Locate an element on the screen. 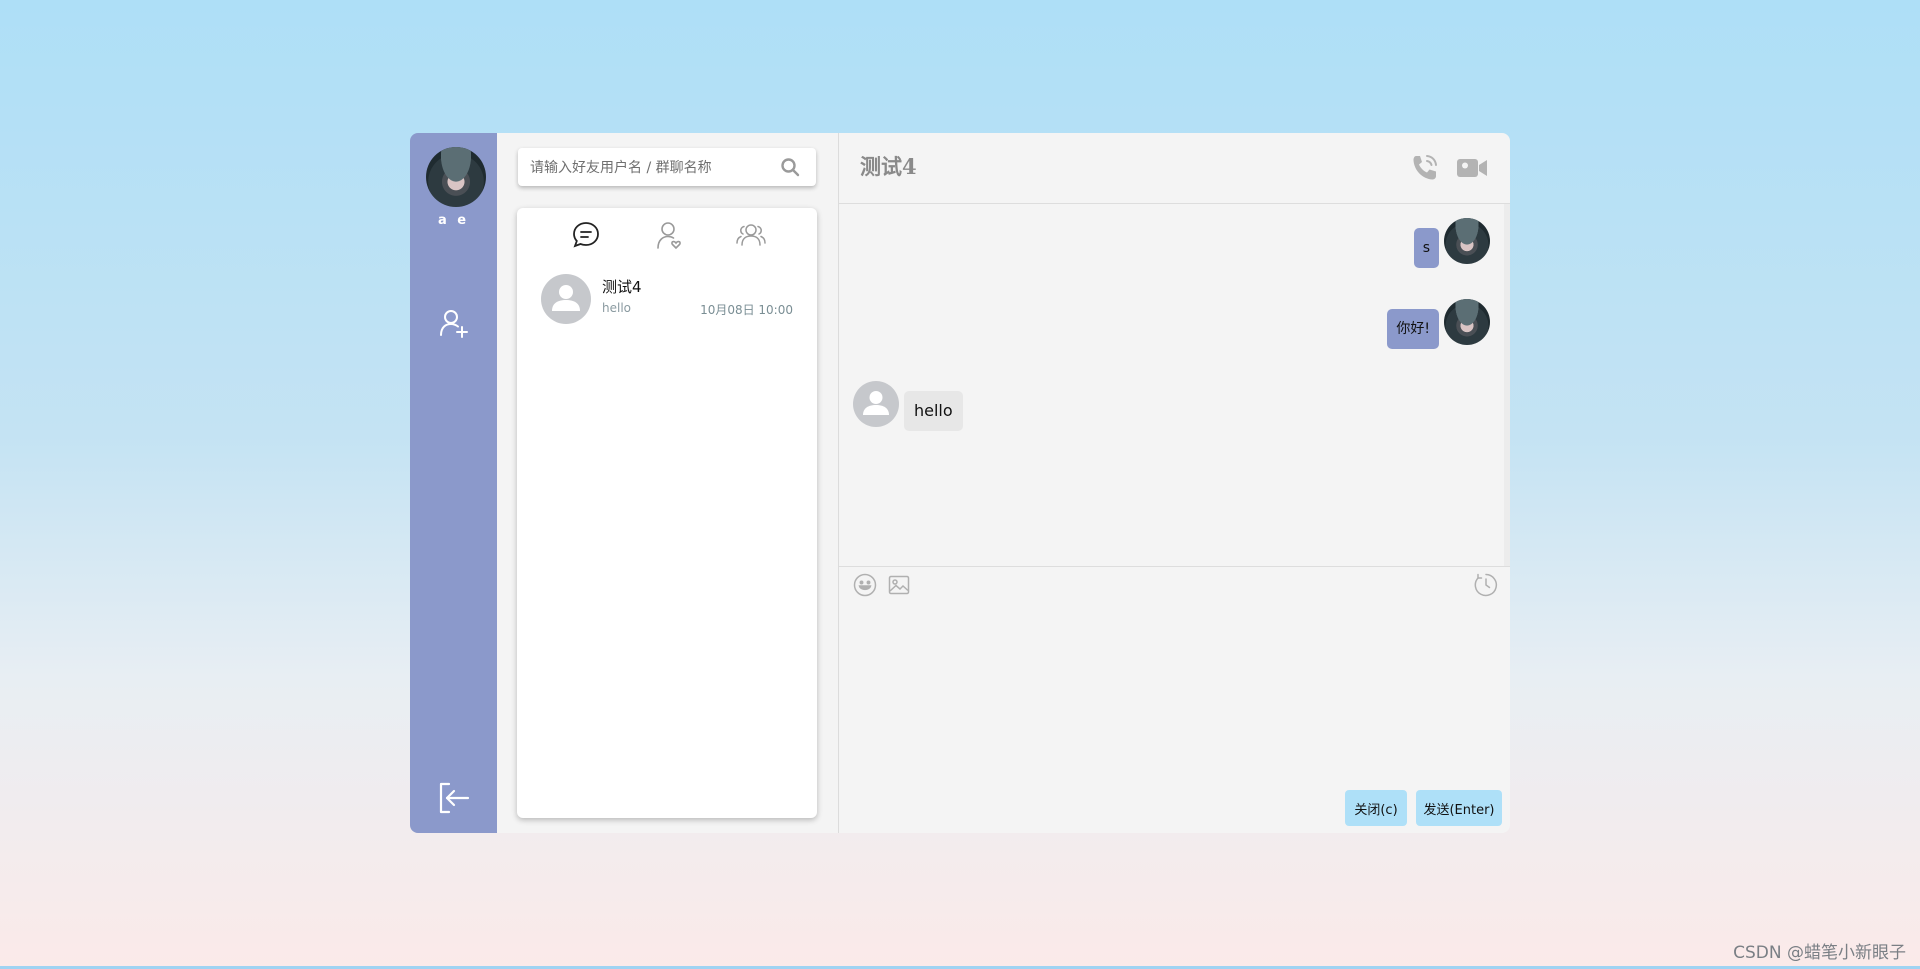 The height and width of the screenshot is (969, 1920). friends-icon is located at coordinates (670, 235).